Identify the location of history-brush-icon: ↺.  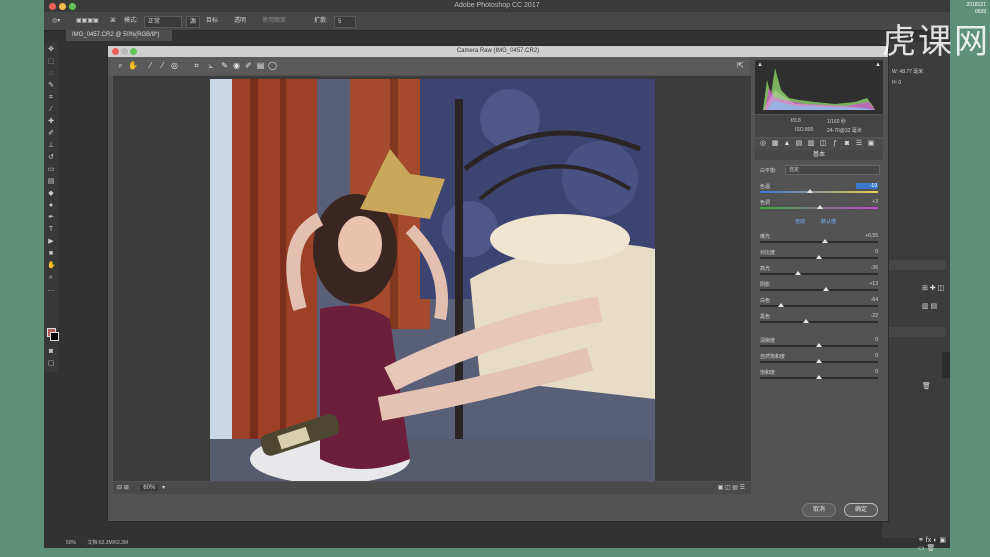
(51, 158).